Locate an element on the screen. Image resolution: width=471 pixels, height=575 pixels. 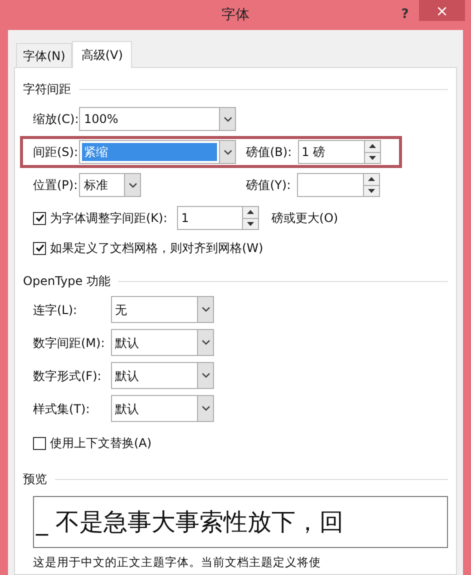
window-title: 字体 is located at coordinates (236, 15).